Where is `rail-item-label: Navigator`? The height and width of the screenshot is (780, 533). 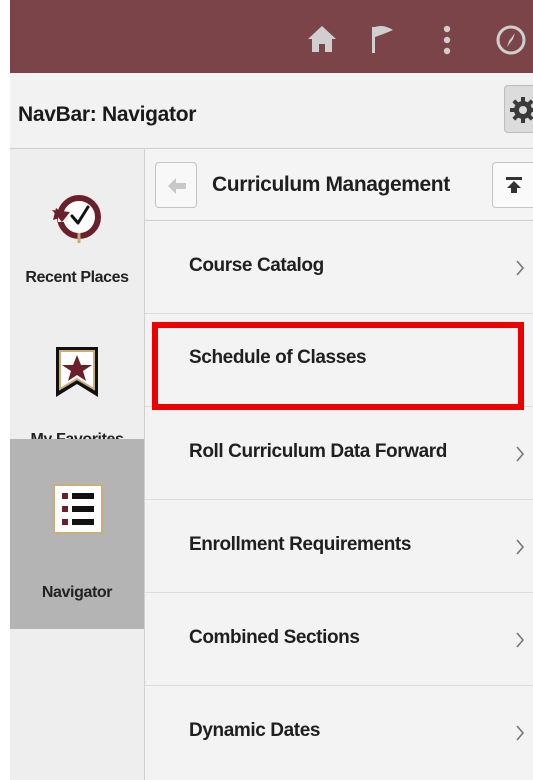
rail-item-label: Navigator is located at coordinates (77, 592).